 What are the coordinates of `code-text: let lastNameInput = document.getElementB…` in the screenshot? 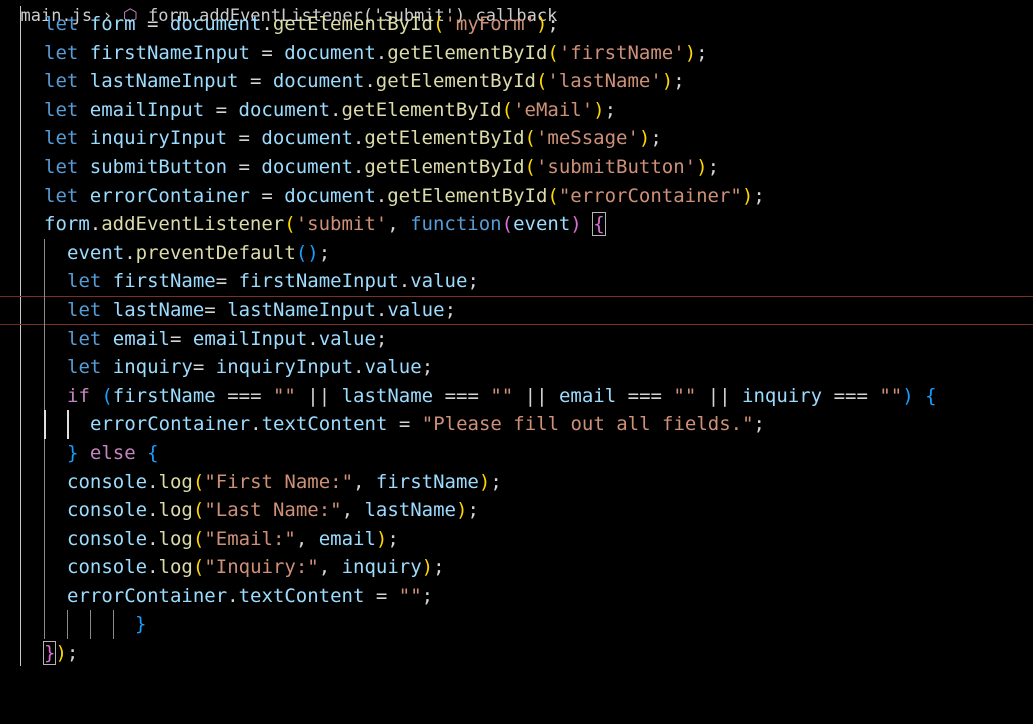 It's located at (364, 81).